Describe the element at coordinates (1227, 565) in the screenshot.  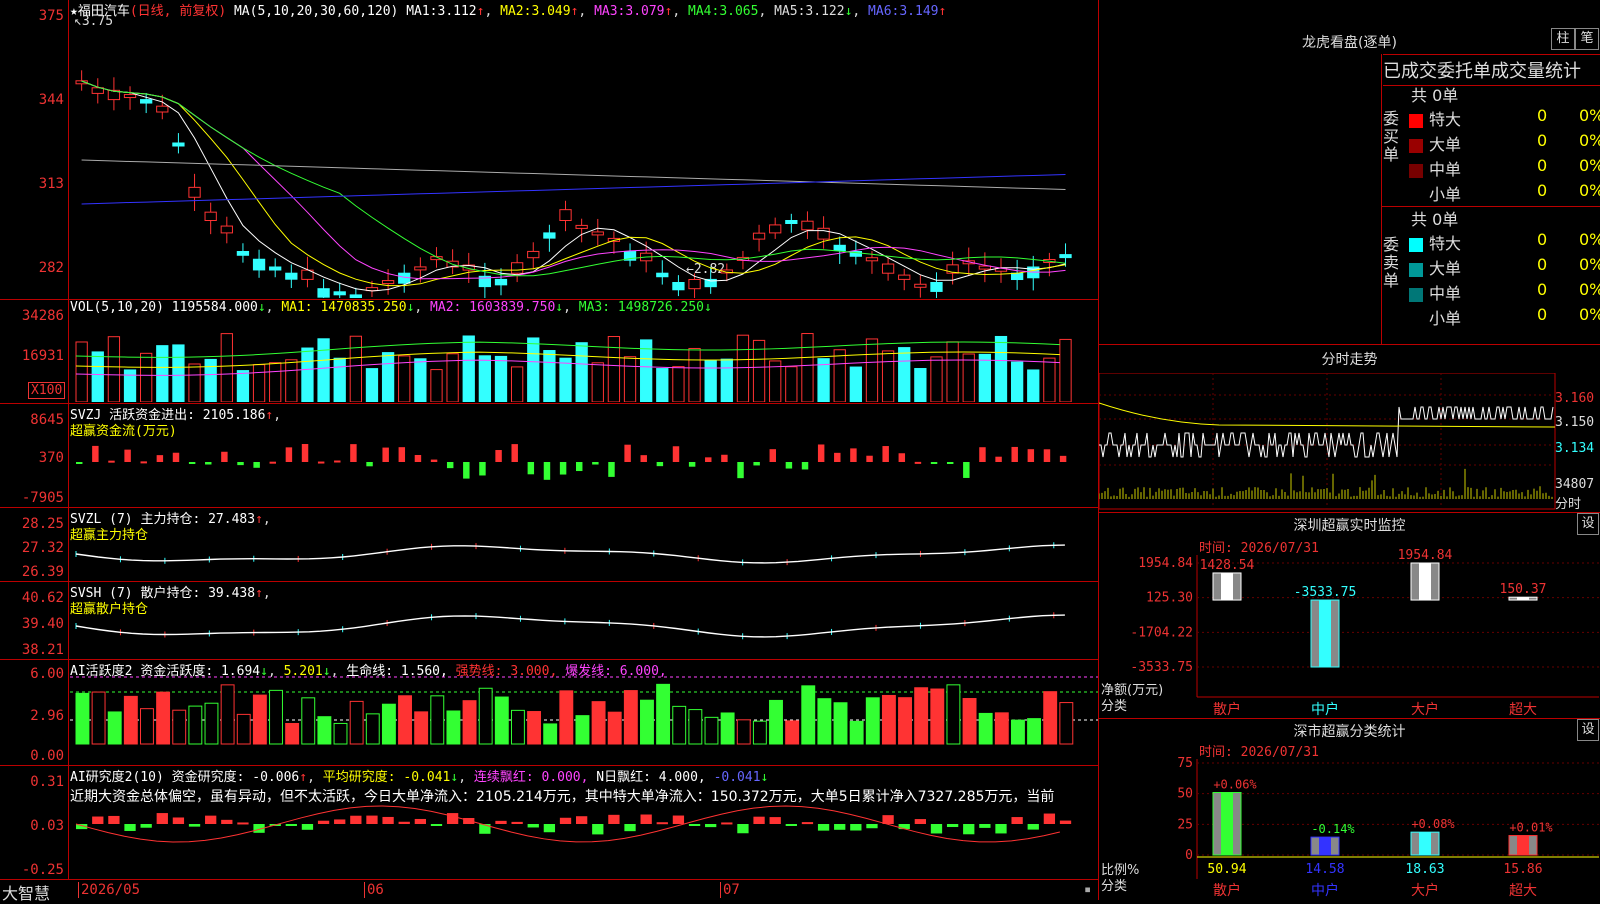
I see `monitor-value-label: 1428.54` at that location.